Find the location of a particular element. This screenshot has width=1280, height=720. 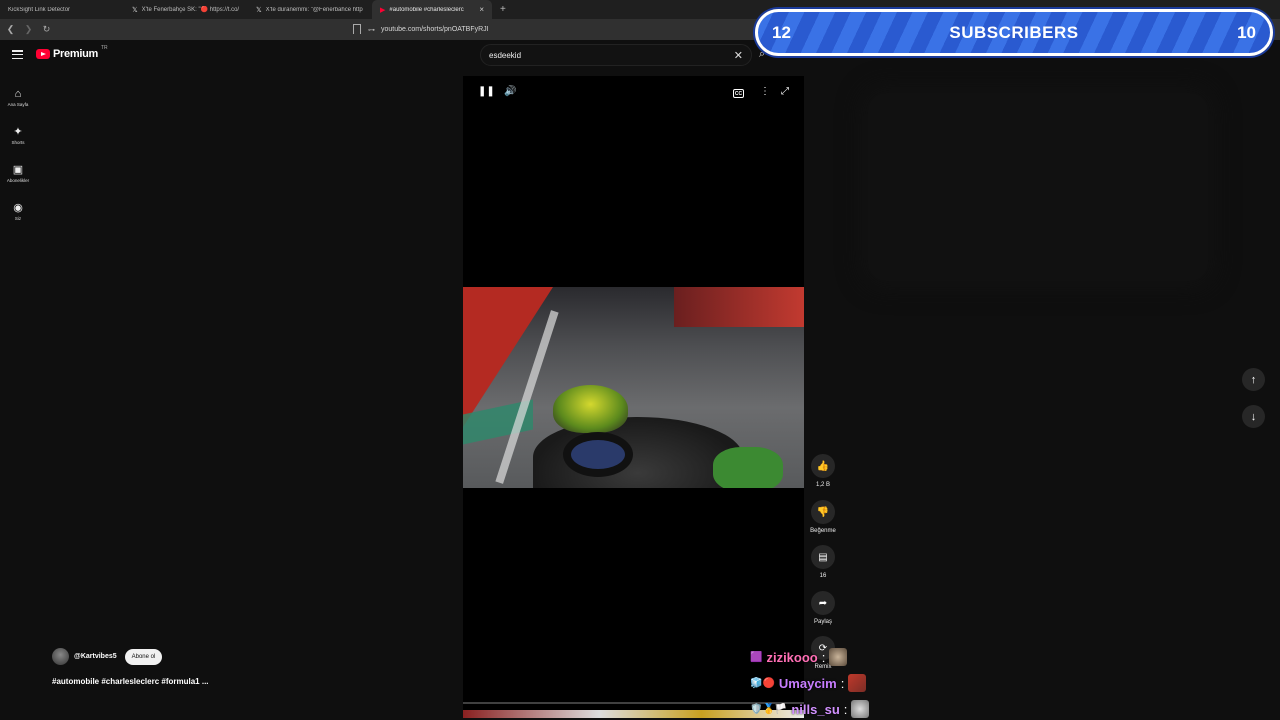

volume-icon: 🔊 is located at coordinates (510, 91).